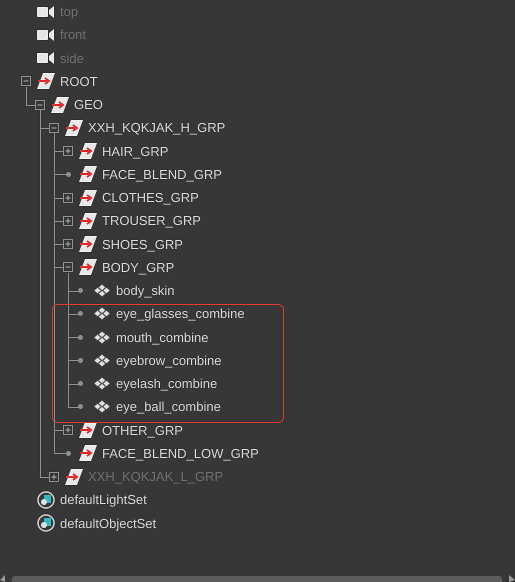 This screenshot has width=515, height=582. I want to click on outliner-item-label: eye_glasses_combine, so click(180, 313).